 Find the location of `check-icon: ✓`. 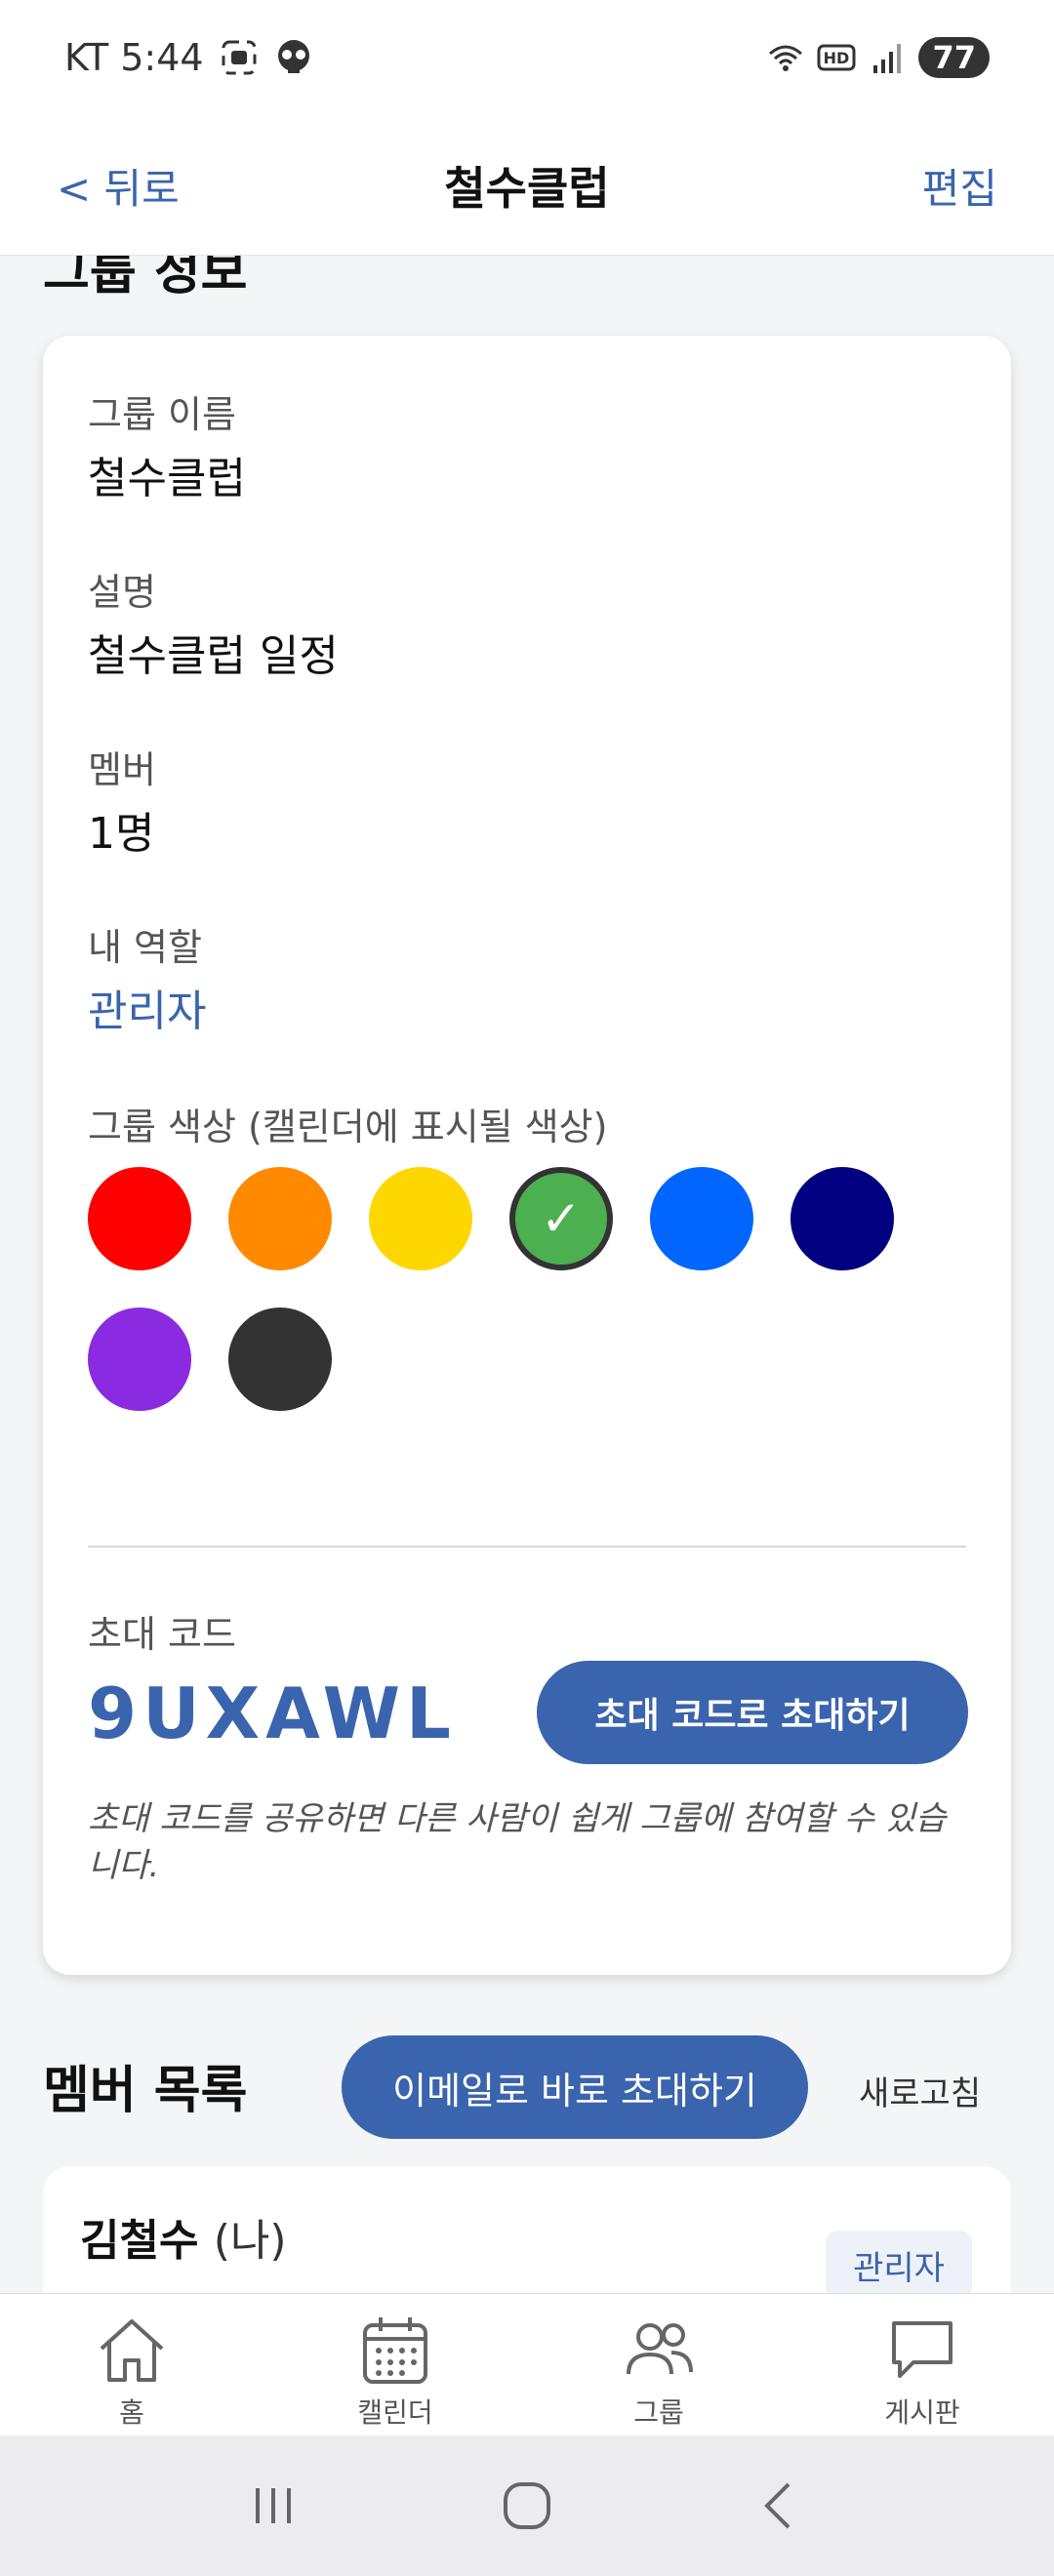

check-icon: ✓ is located at coordinates (561, 1218).